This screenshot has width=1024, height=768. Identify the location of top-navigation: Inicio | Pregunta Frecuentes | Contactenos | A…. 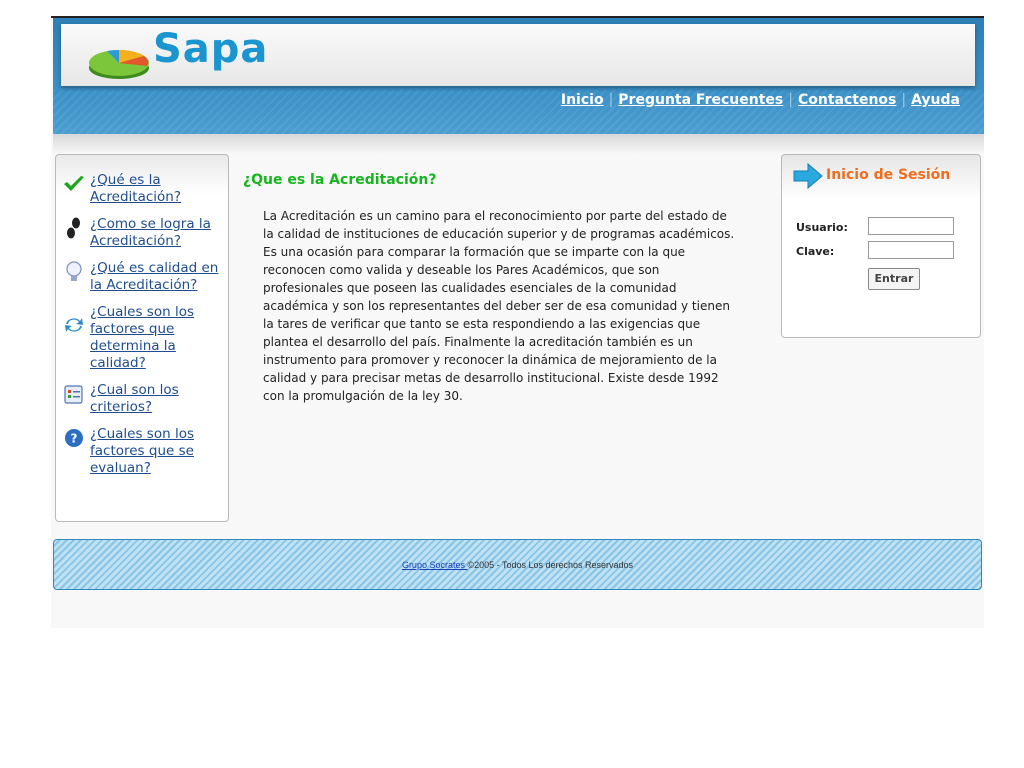
(760, 100).